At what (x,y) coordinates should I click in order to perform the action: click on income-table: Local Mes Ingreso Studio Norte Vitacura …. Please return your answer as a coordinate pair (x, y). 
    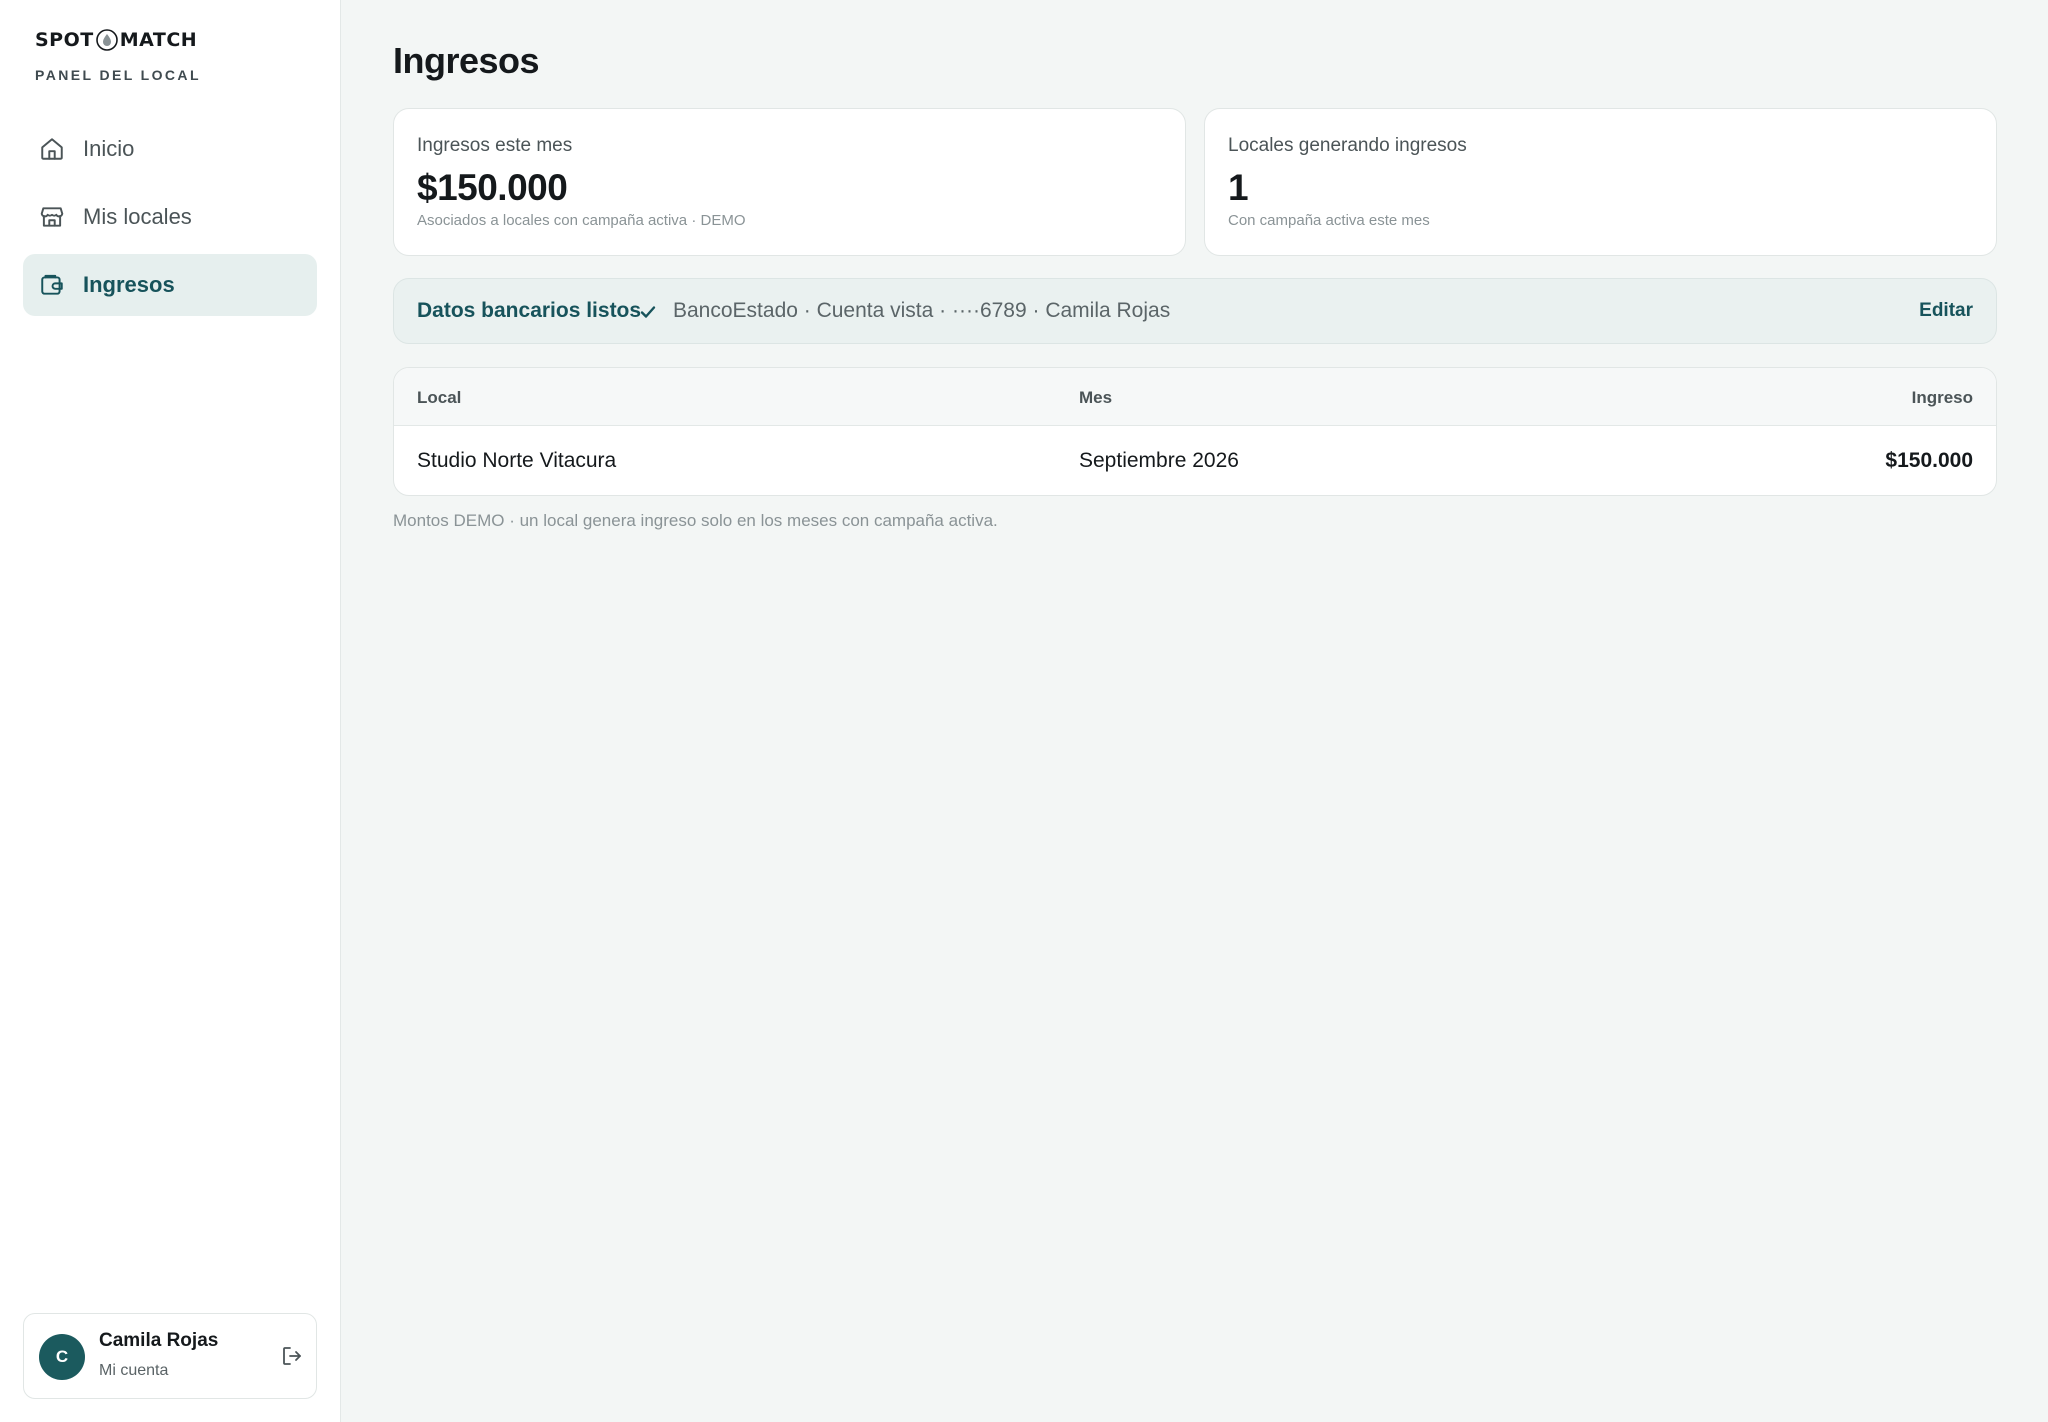
    Looking at the image, I should click on (1195, 431).